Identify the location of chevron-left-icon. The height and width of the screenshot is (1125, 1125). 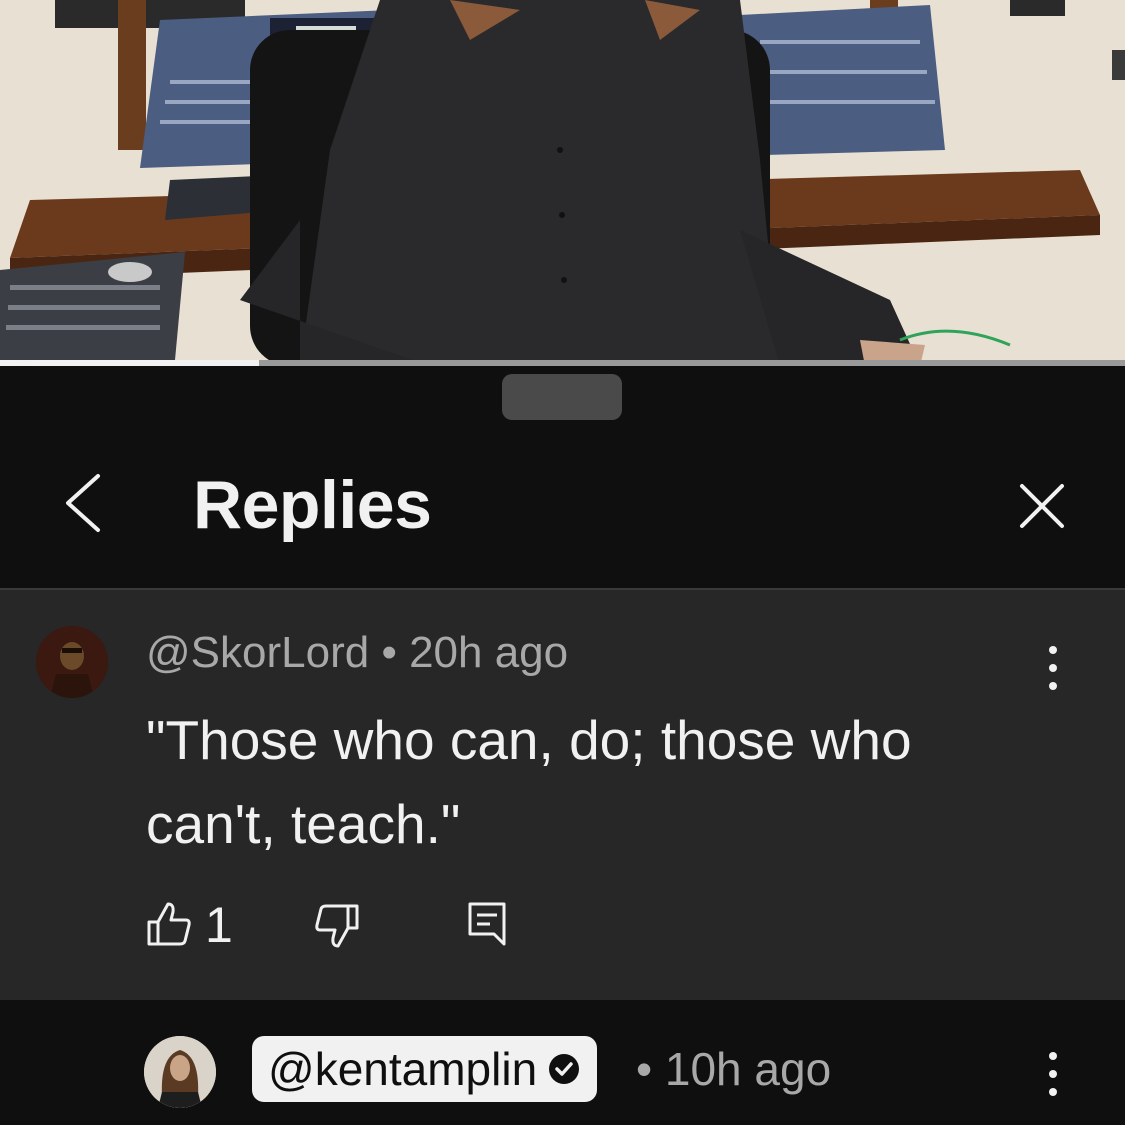
(83, 503).